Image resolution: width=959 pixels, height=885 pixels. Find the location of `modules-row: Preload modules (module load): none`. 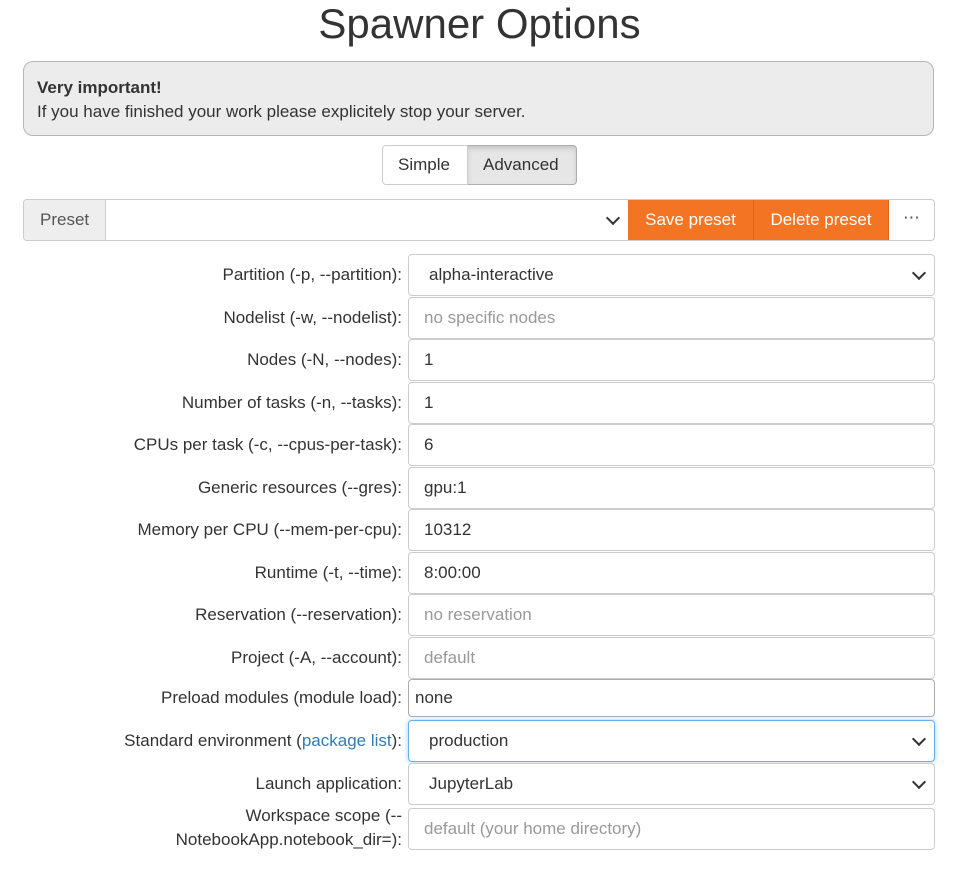

modules-row: Preload modules (module load): none is located at coordinates (479, 698).